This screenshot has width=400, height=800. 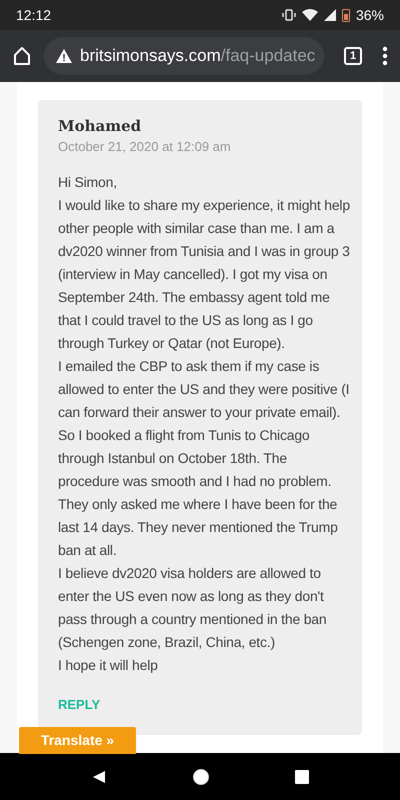 What do you see at coordinates (310, 15) in the screenshot?
I see `wifi-icon` at bounding box center [310, 15].